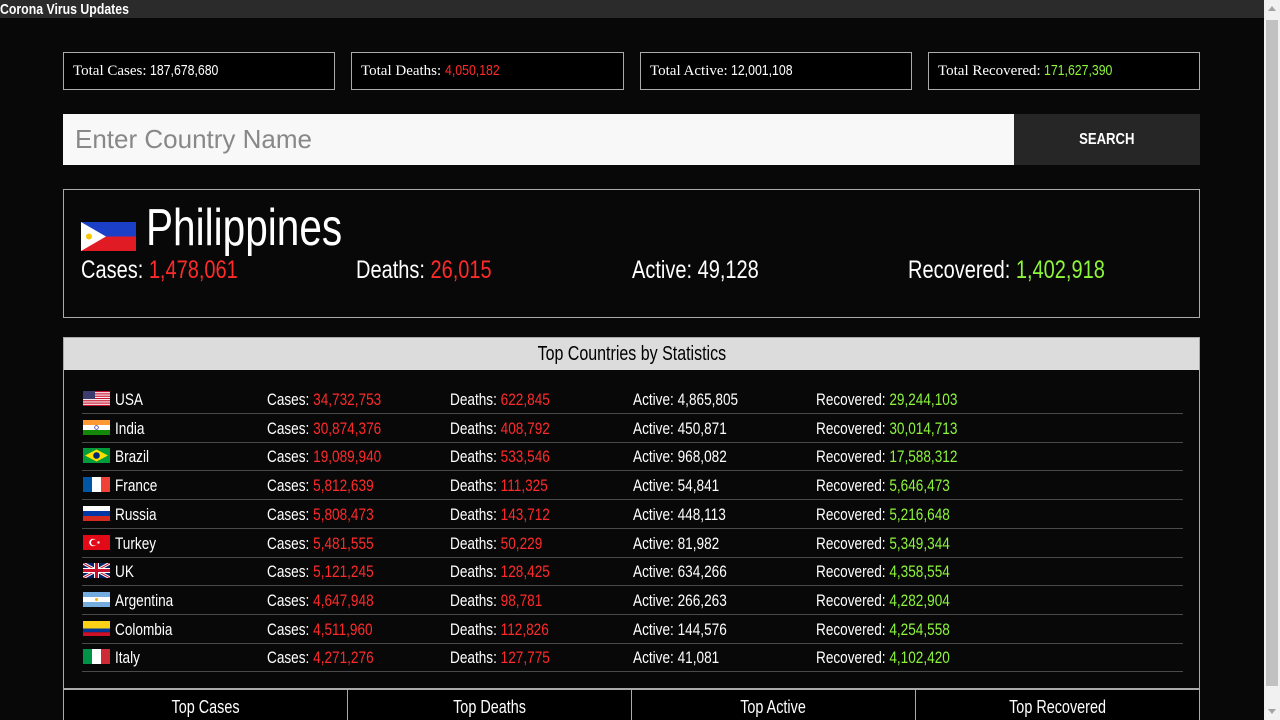  Describe the element at coordinates (500, 572) in the screenshot. I see `row-deaths: Deaths: 128,425` at that location.